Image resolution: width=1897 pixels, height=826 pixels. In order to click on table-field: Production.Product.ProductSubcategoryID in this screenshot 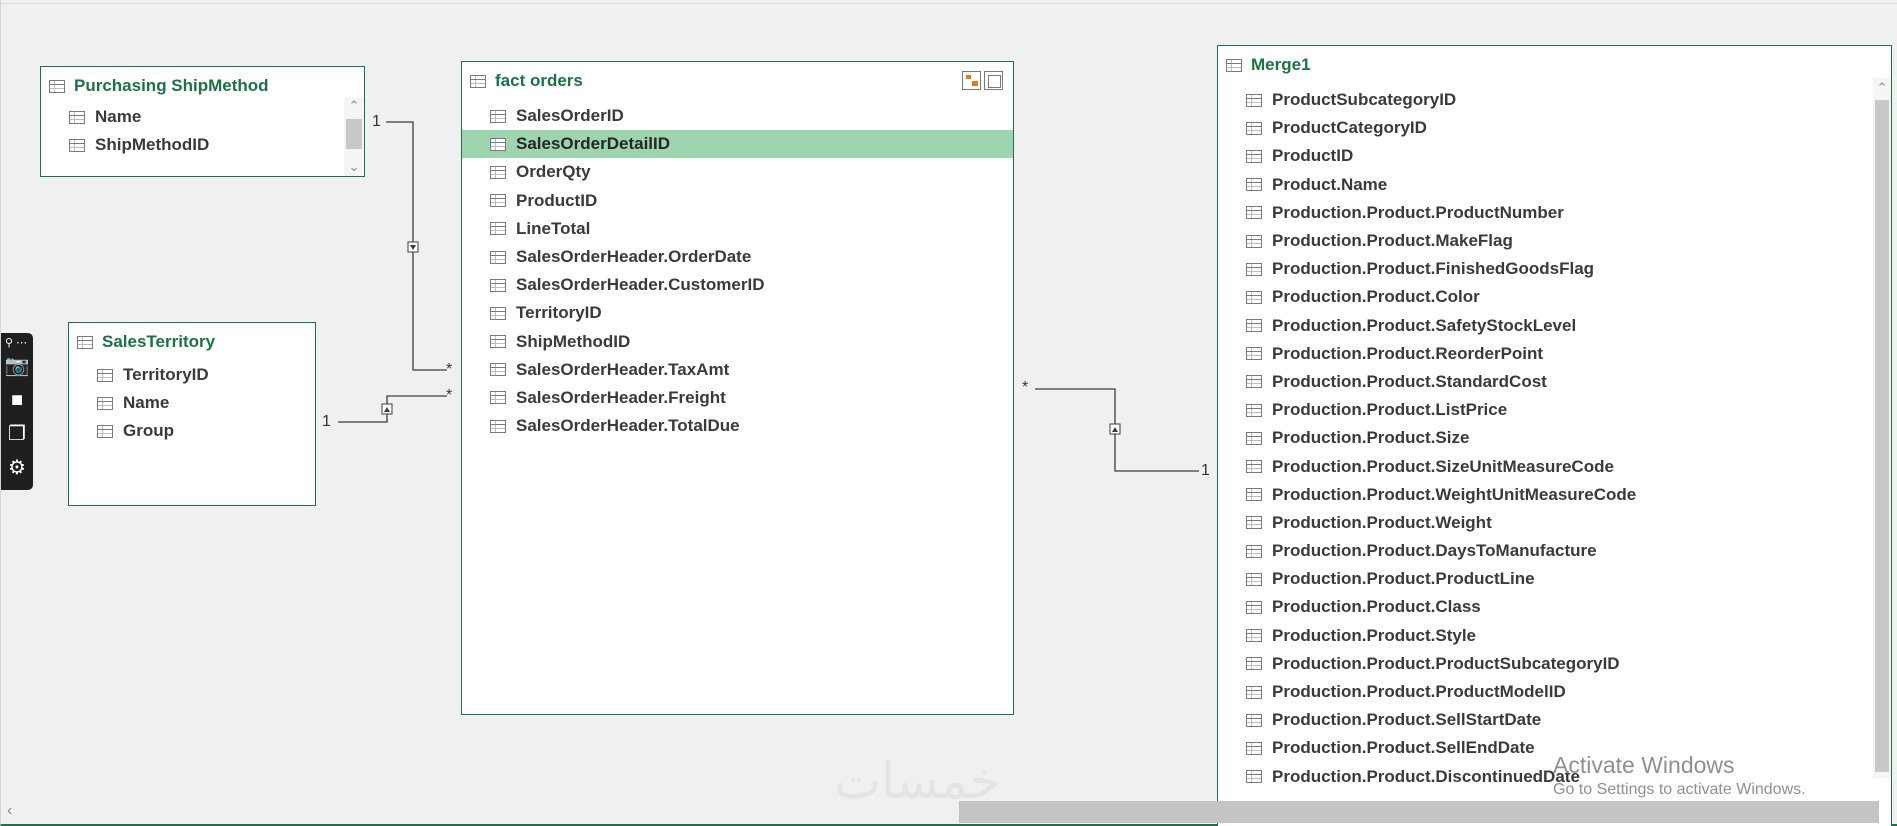, I will do `click(1554, 664)`.